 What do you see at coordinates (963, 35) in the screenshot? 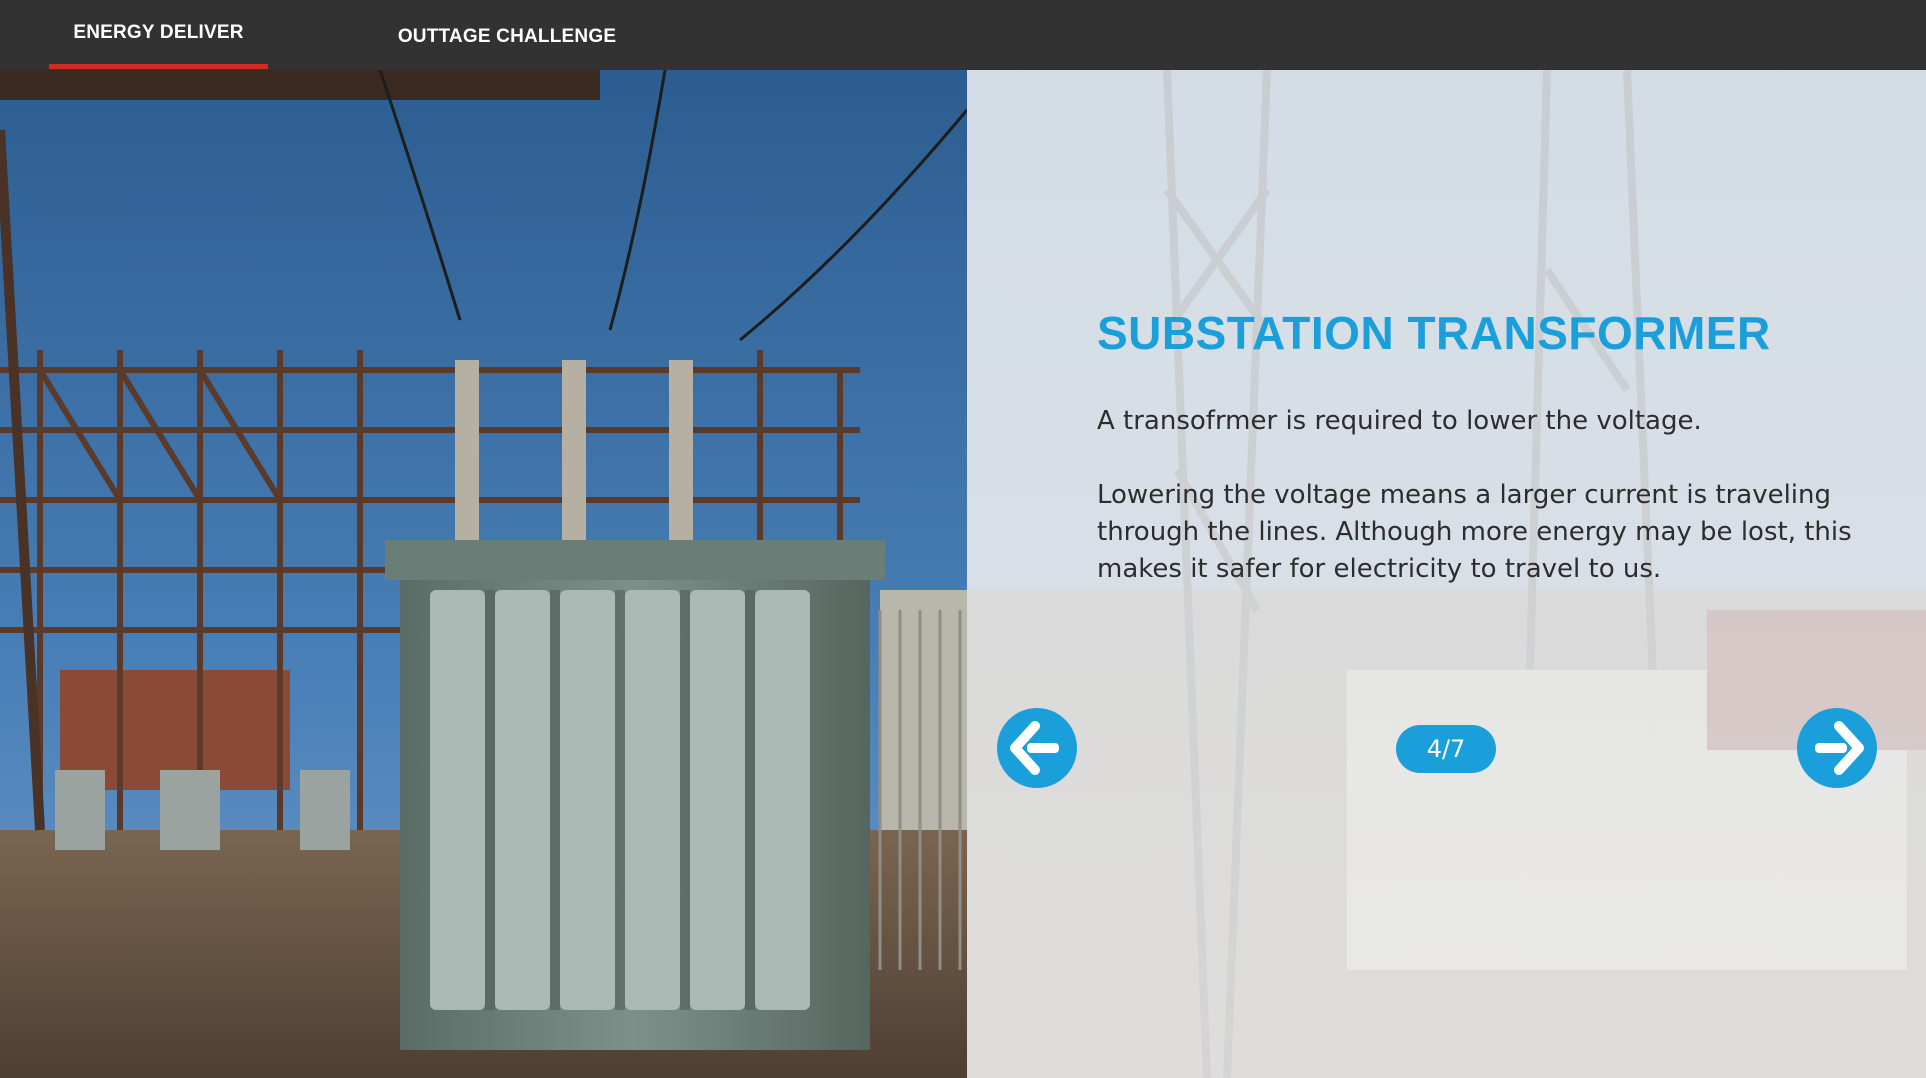
I see `top-navigation-bar: ENERGY DELIVER OUTTAGE CHALLENGE` at bounding box center [963, 35].